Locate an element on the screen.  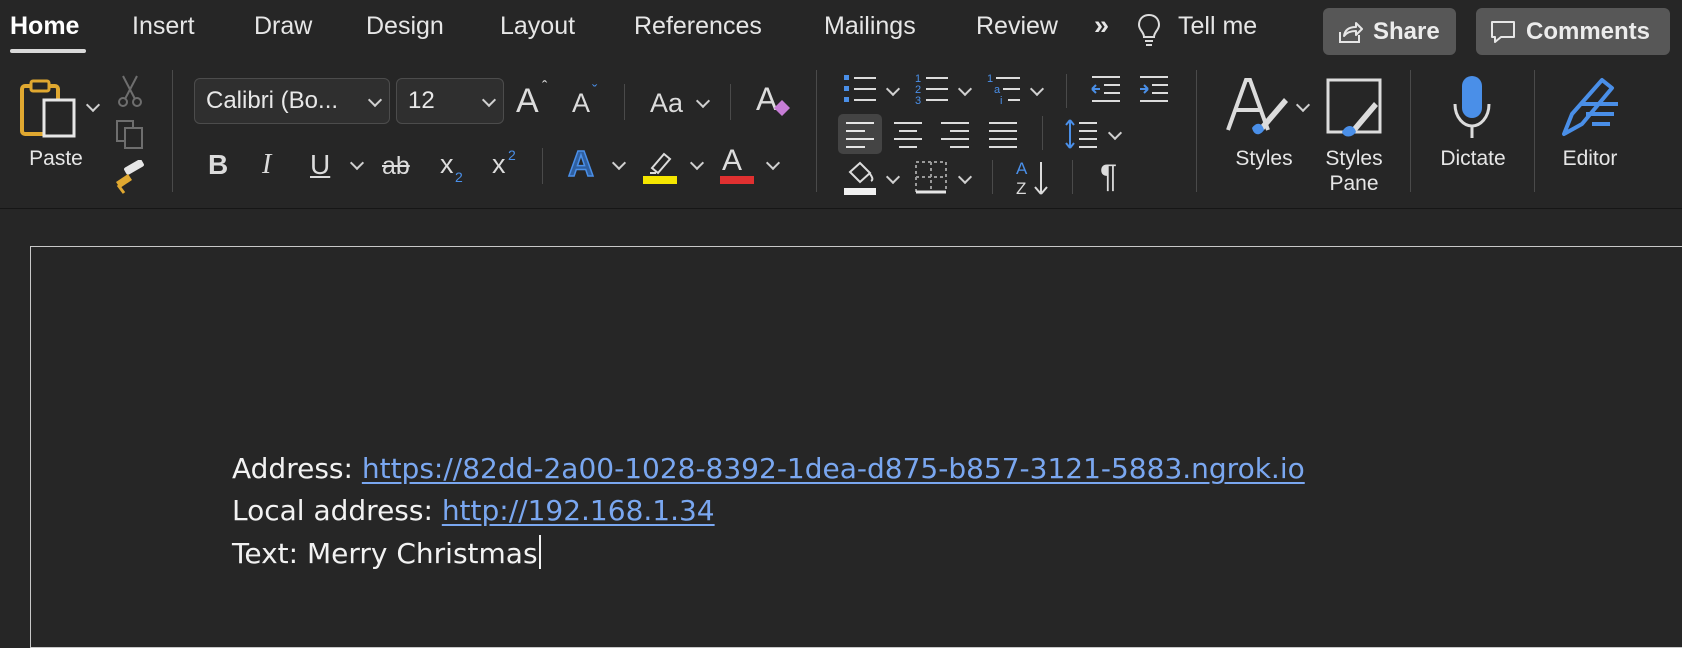
comments-button: Comments is located at coordinates (1573, 31).